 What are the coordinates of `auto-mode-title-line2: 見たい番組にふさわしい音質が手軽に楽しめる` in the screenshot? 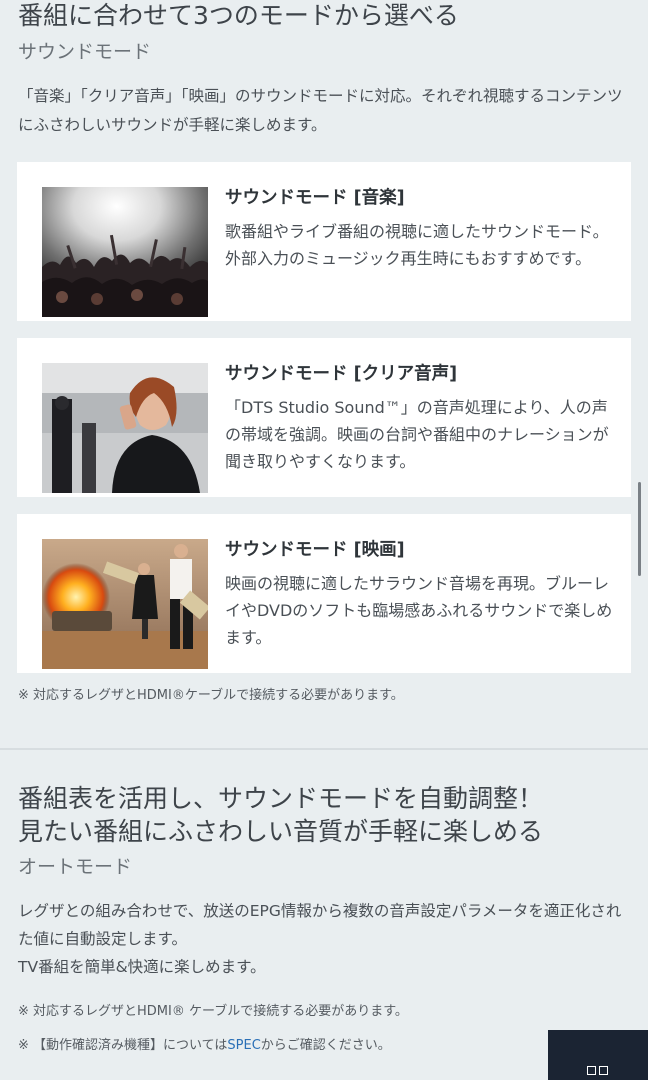 It's located at (281, 831).